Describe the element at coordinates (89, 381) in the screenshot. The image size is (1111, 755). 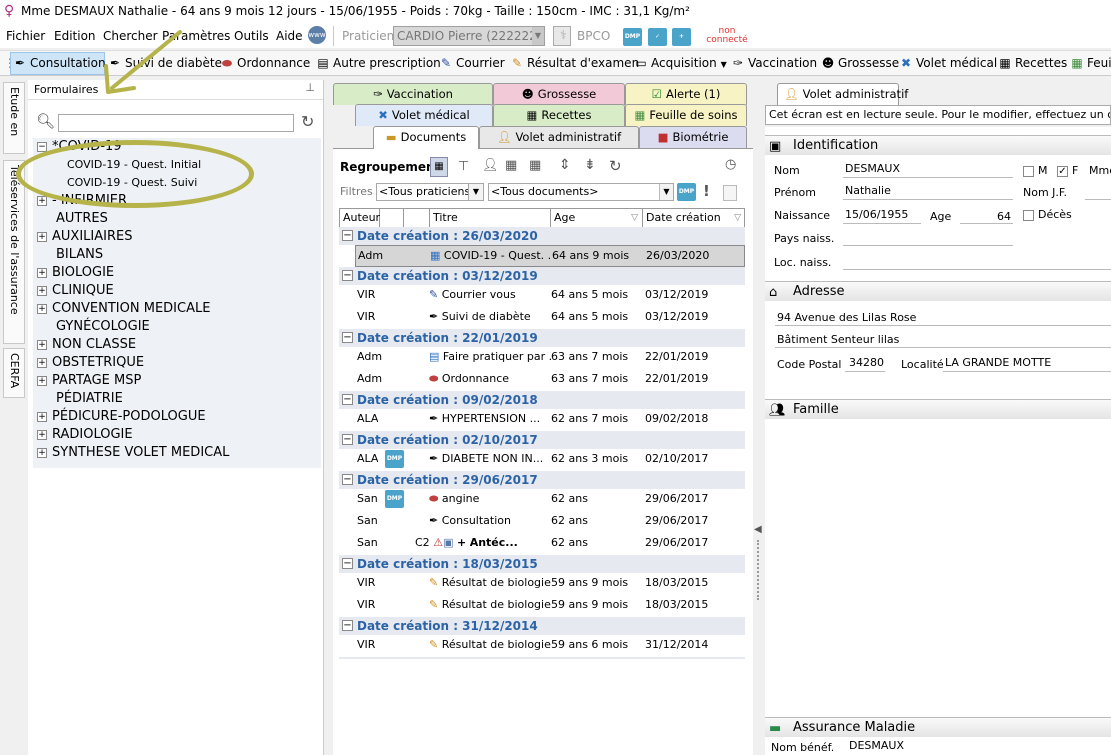
I see `tree-group-partage-msp: + PARTAGE MSP` at that location.